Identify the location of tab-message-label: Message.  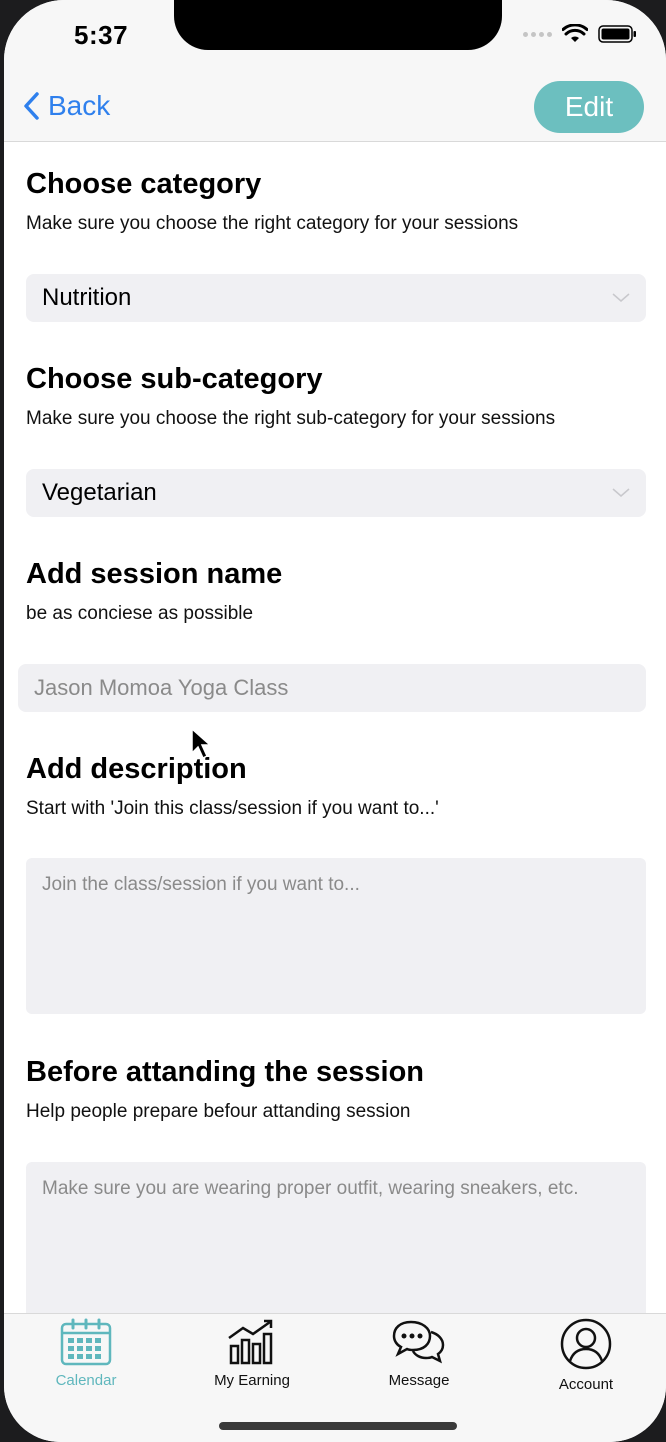
(419, 1380).